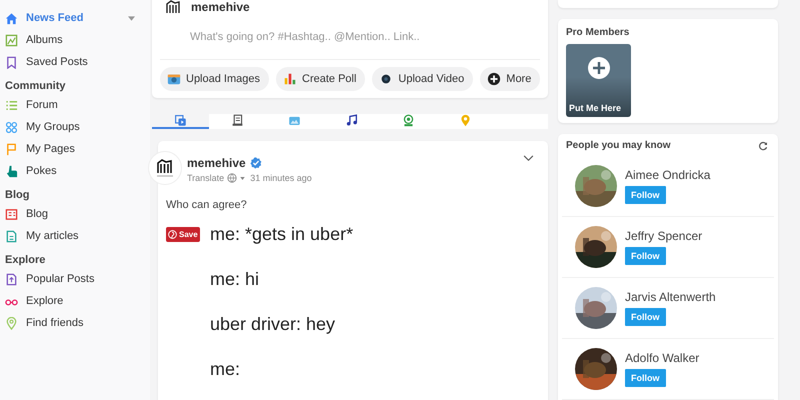 Image resolution: width=800 pixels, height=400 pixels. Describe the element at coordinates (75, 18) in the screenshot. I see `sidebar-item: News Feed` at that location.